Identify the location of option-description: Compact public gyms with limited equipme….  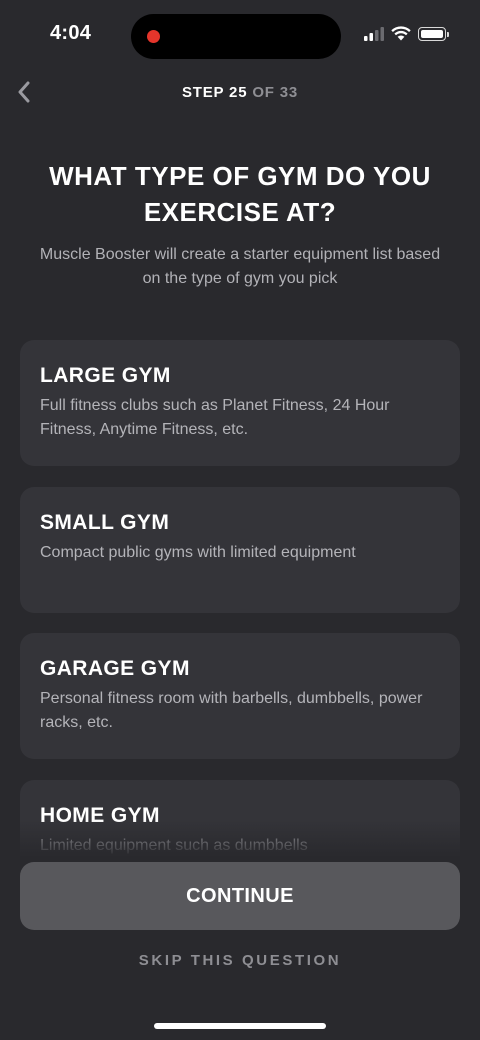
(198, 552).